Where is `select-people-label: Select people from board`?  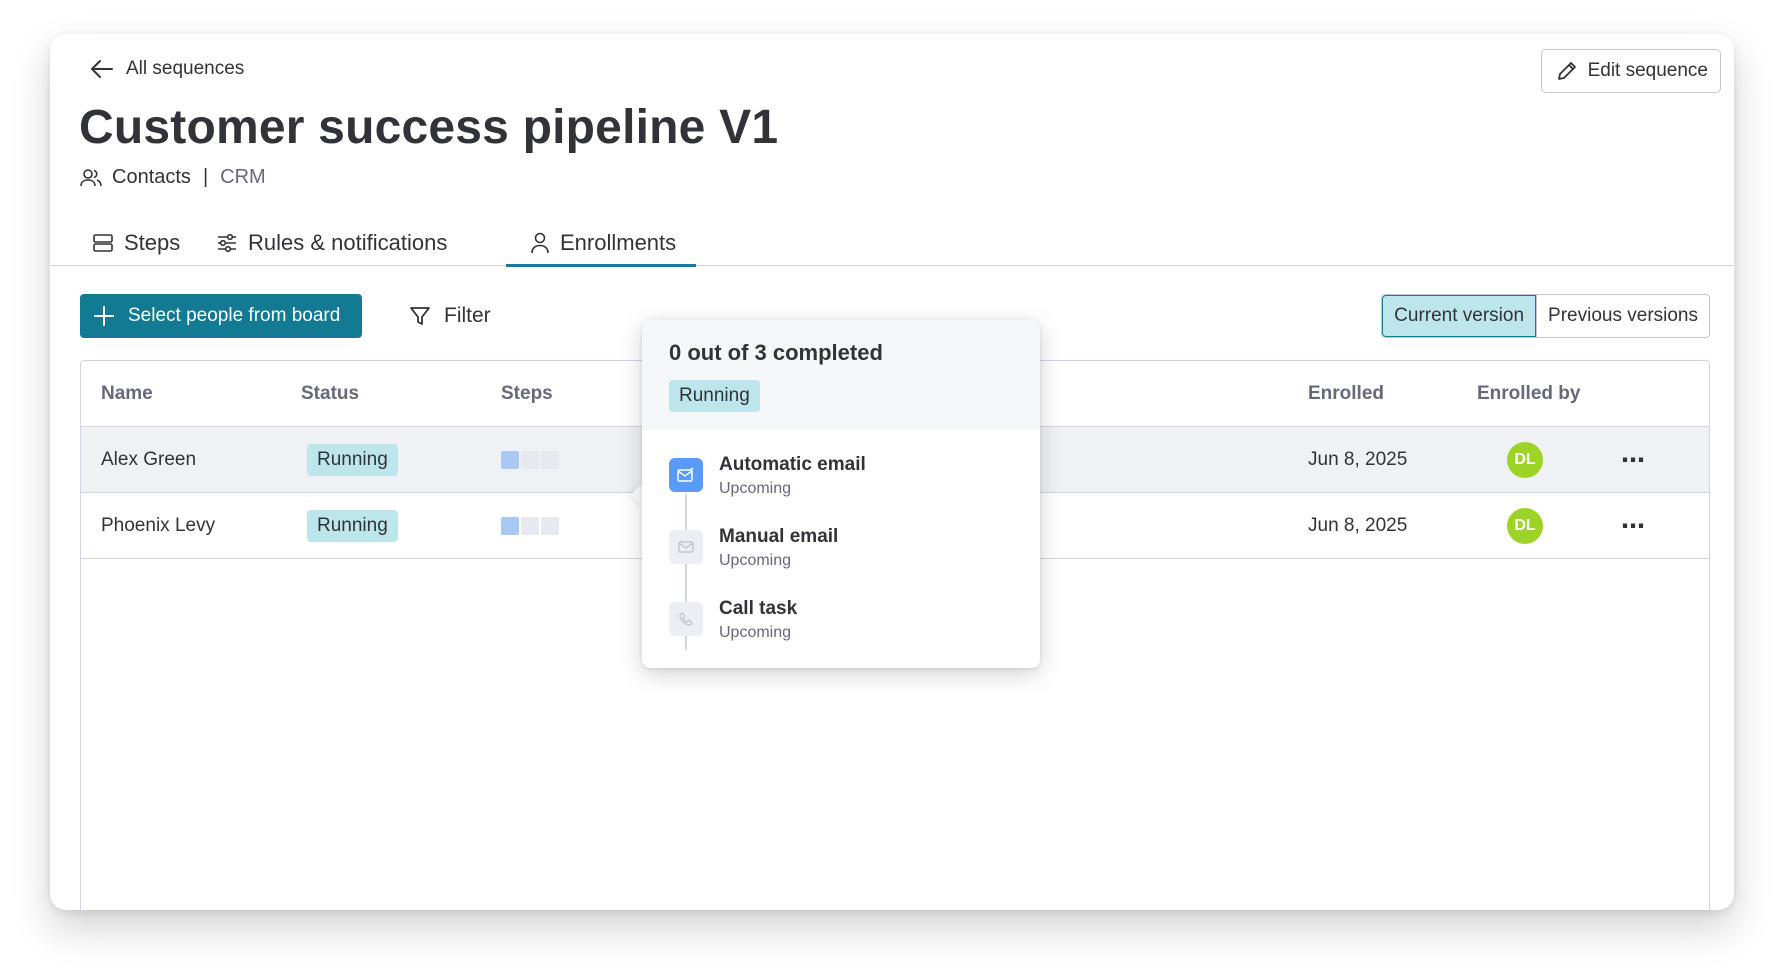 select-people-label: Select people from board is located at coordinates (234, 315).